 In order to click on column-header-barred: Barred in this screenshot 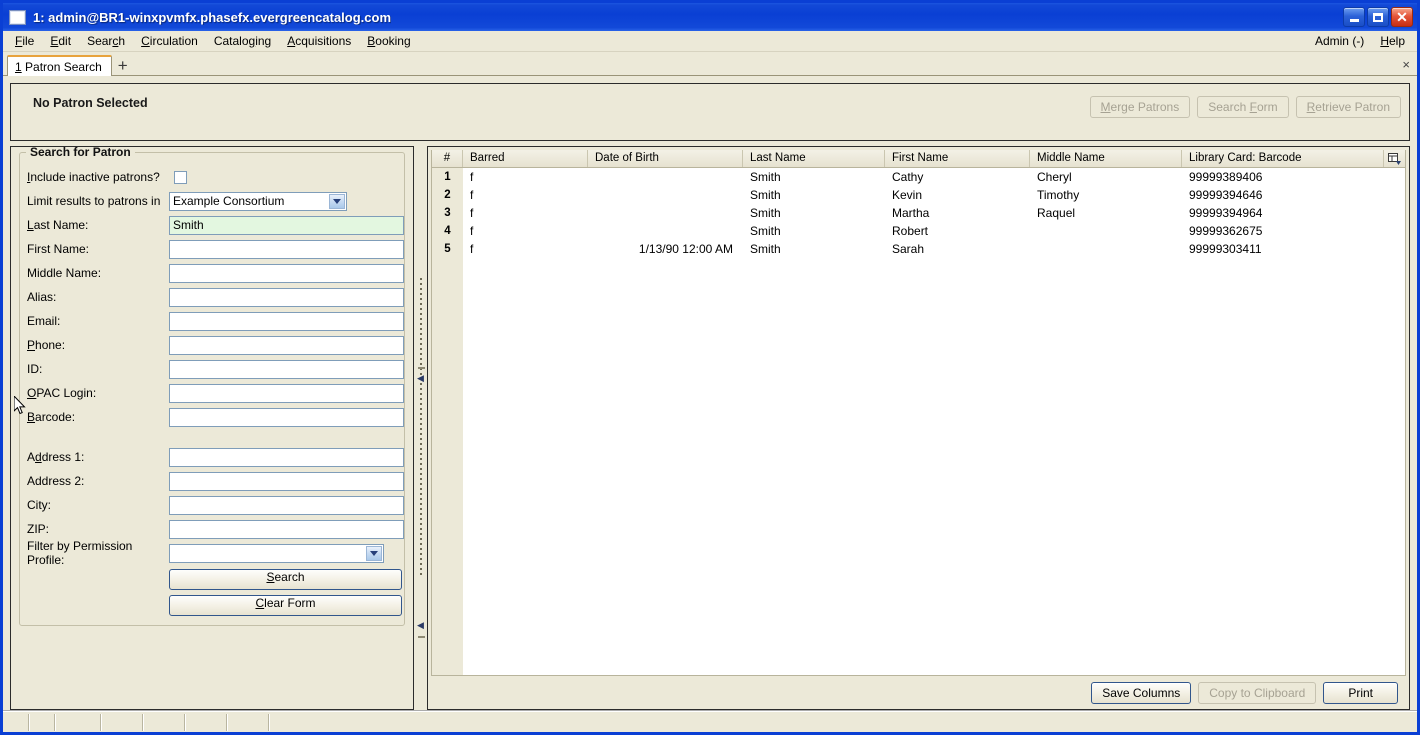, I will do `click(525, 158)`.